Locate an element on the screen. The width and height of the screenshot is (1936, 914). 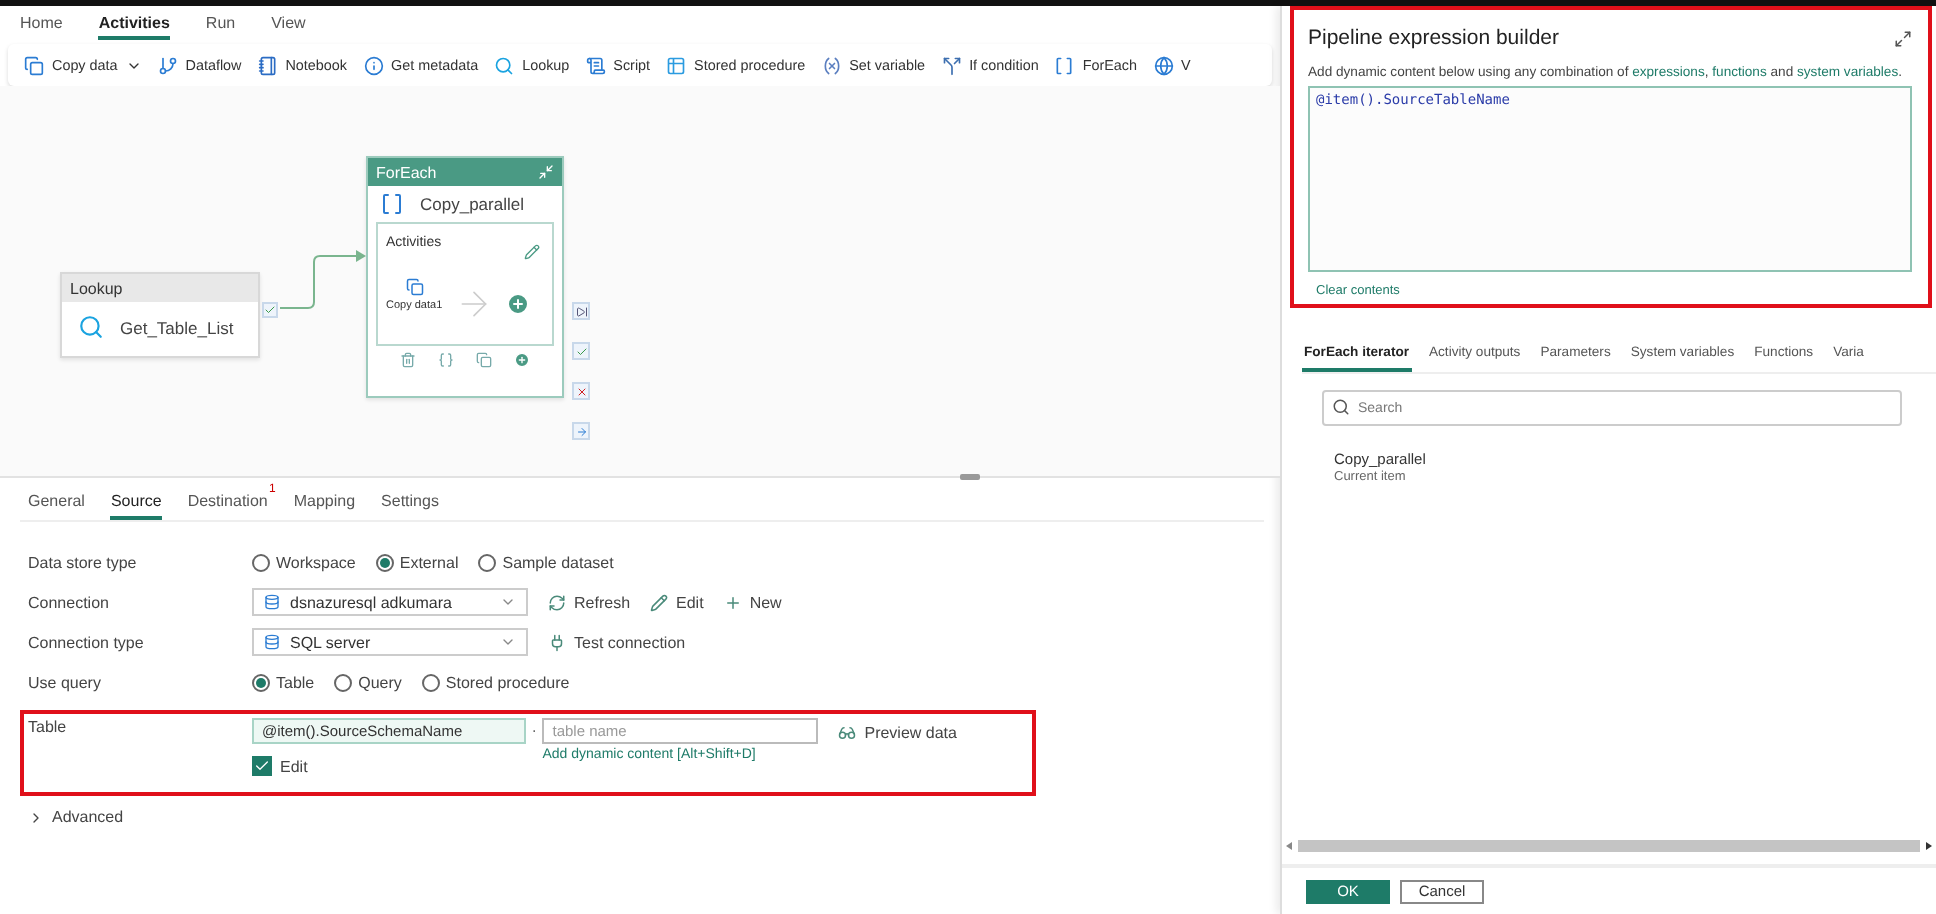
plus-icon is located at coordinates (732, 602).